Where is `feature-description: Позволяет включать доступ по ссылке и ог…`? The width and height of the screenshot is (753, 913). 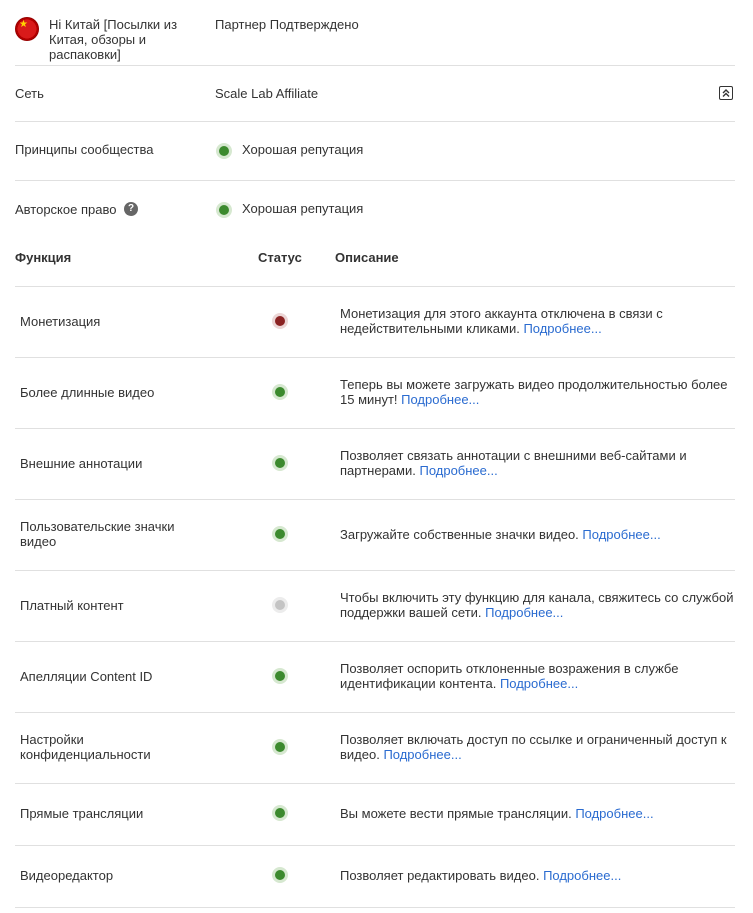
feature-description: Позволяет включать доступ по ссылке и ог… is located at coordinates (537, 747).